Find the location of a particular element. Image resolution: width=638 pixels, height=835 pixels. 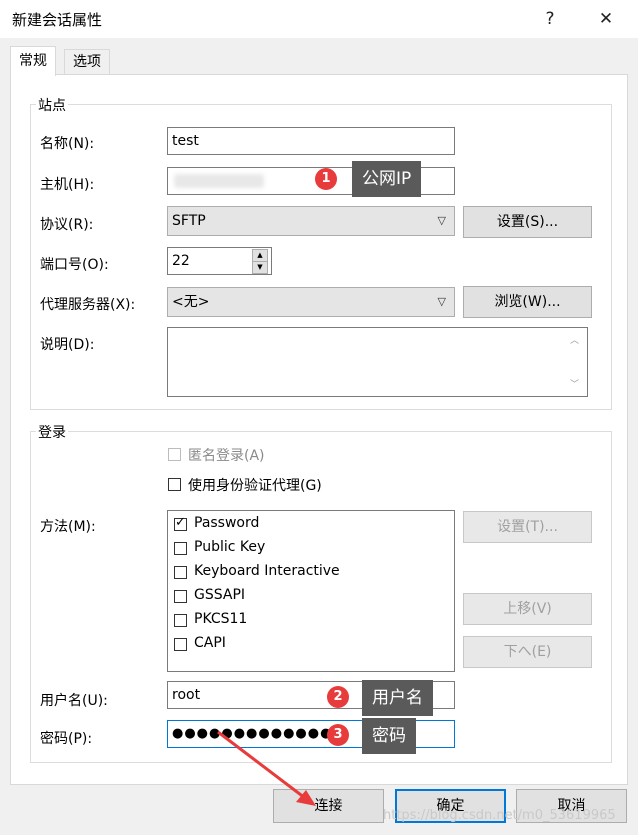

annotation-arrow is located at coordinates (266, 768).